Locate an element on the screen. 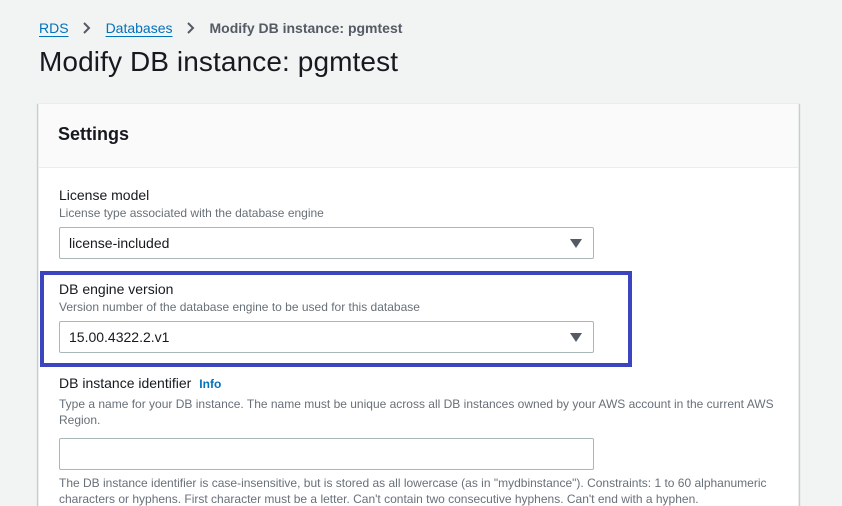 The height and width of the screenshot is (506, 842). license-model-select: license-included is located at coordinates (326, 243).